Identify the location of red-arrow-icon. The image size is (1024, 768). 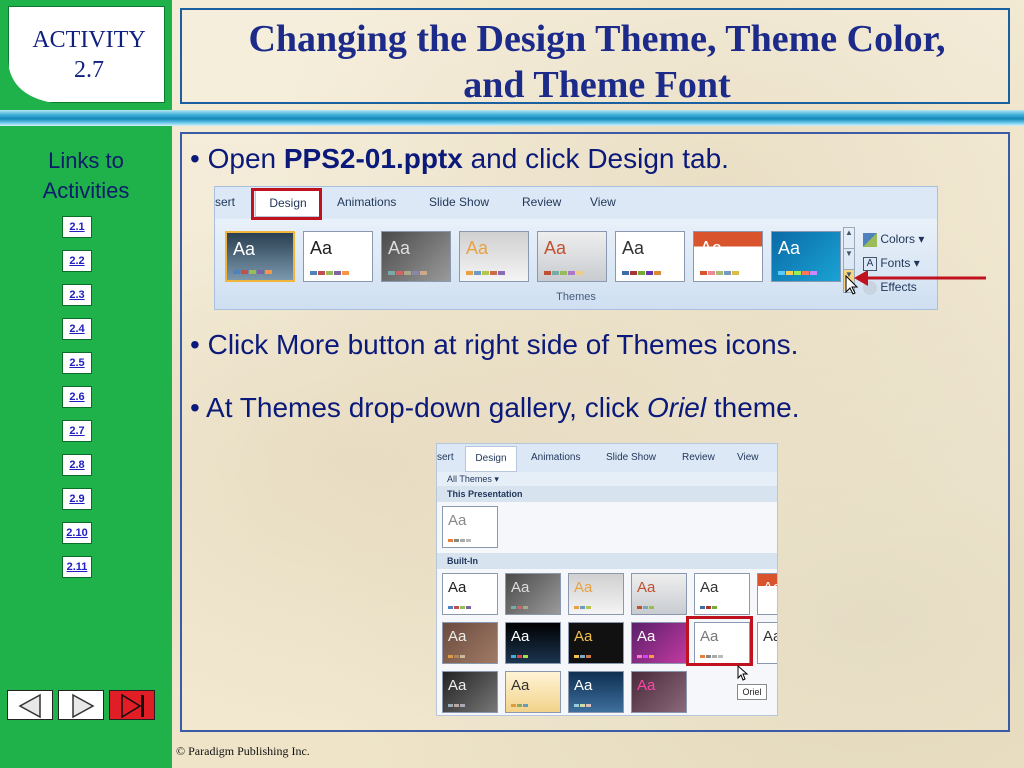
(920, 278).